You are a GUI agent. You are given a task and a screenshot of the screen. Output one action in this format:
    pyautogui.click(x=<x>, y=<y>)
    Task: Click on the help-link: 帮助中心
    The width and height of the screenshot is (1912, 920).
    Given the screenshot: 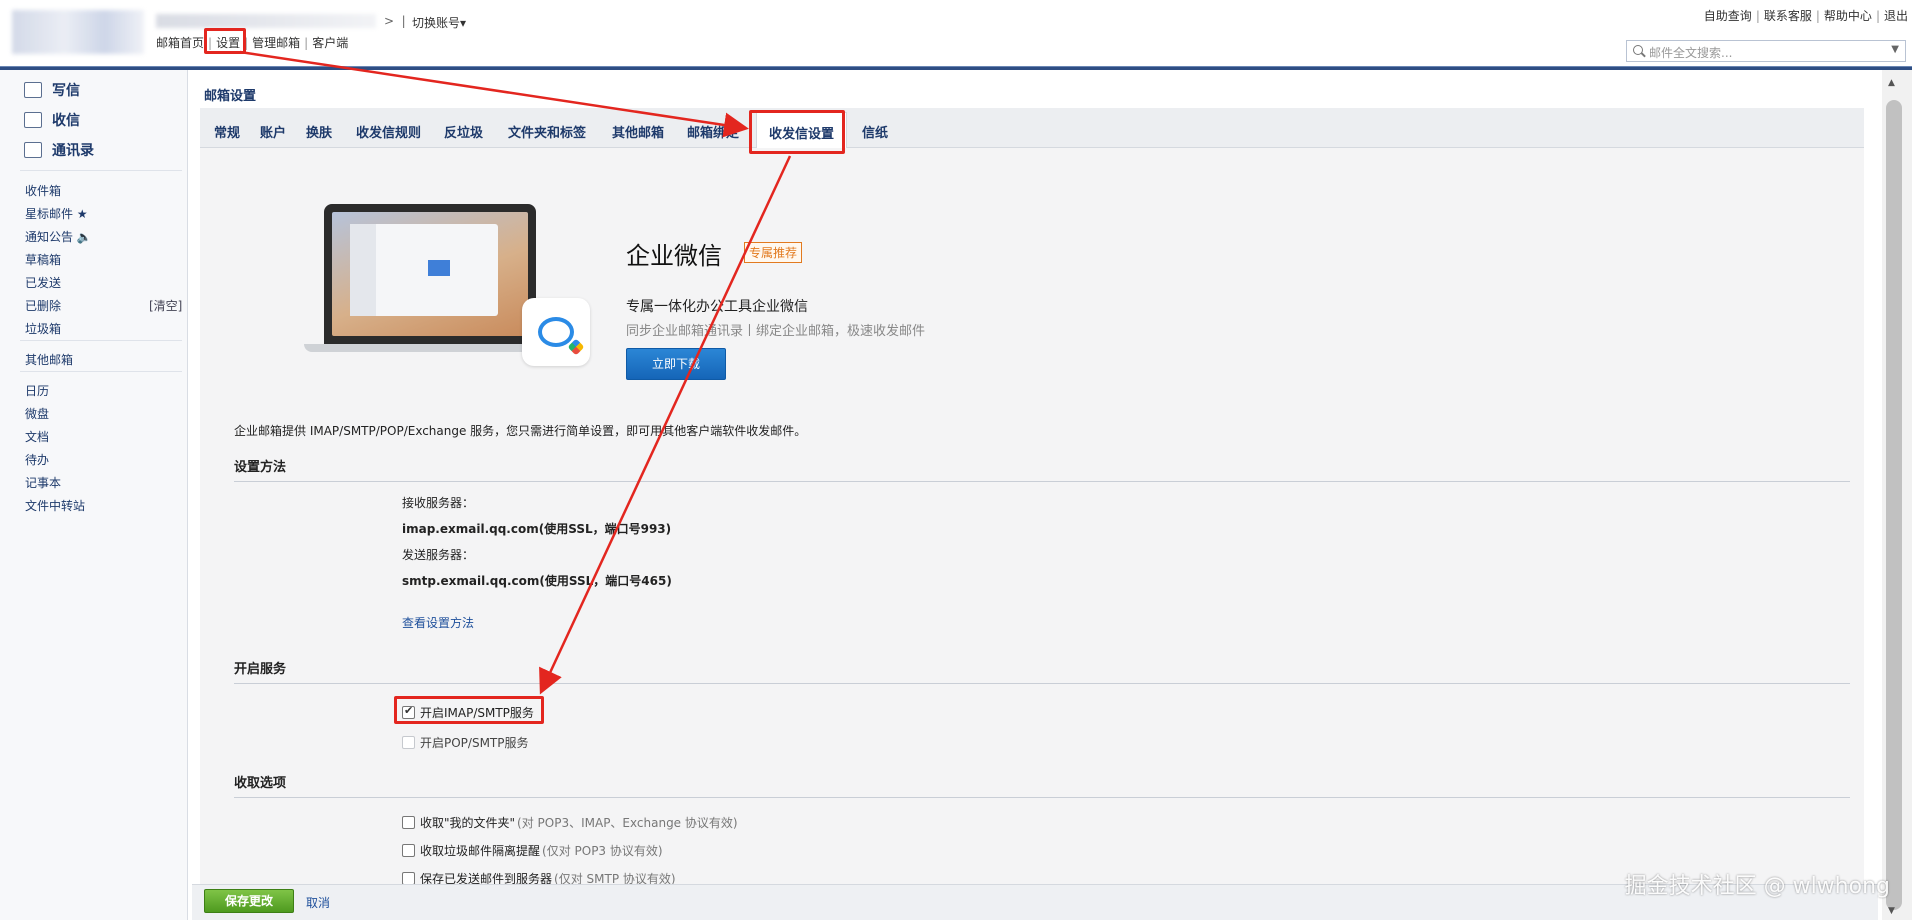 What is the action you would take?
    pyautogui.click(x=1848, y=16)
    